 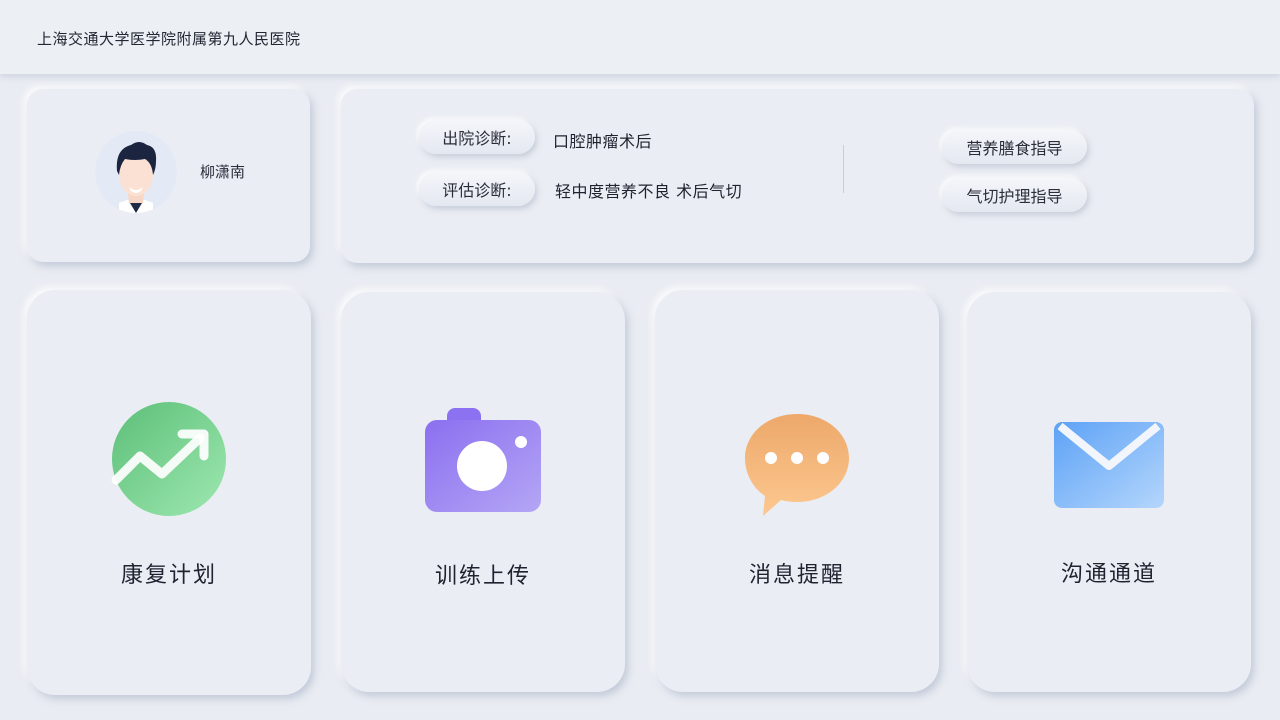 I want to click on patient-profile-card: 柳潇南, so click(x=168, y=175).